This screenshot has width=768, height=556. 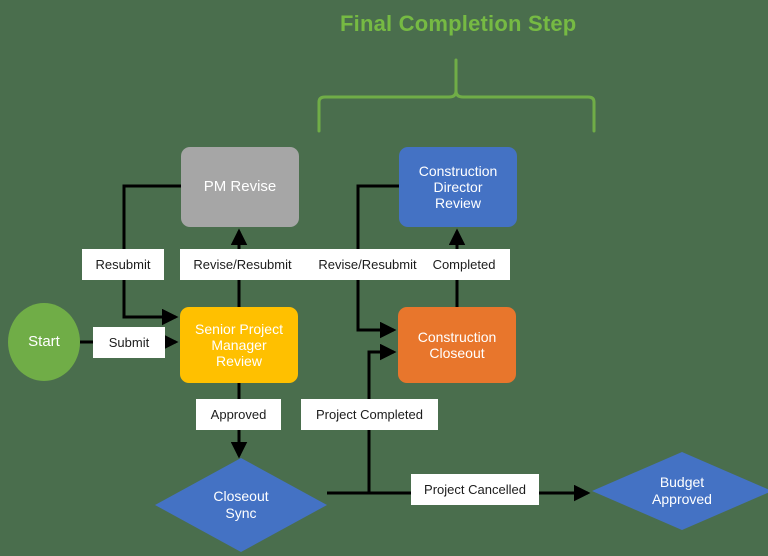 I want to click on node-start-label: Start, so click(x=44, y=342).